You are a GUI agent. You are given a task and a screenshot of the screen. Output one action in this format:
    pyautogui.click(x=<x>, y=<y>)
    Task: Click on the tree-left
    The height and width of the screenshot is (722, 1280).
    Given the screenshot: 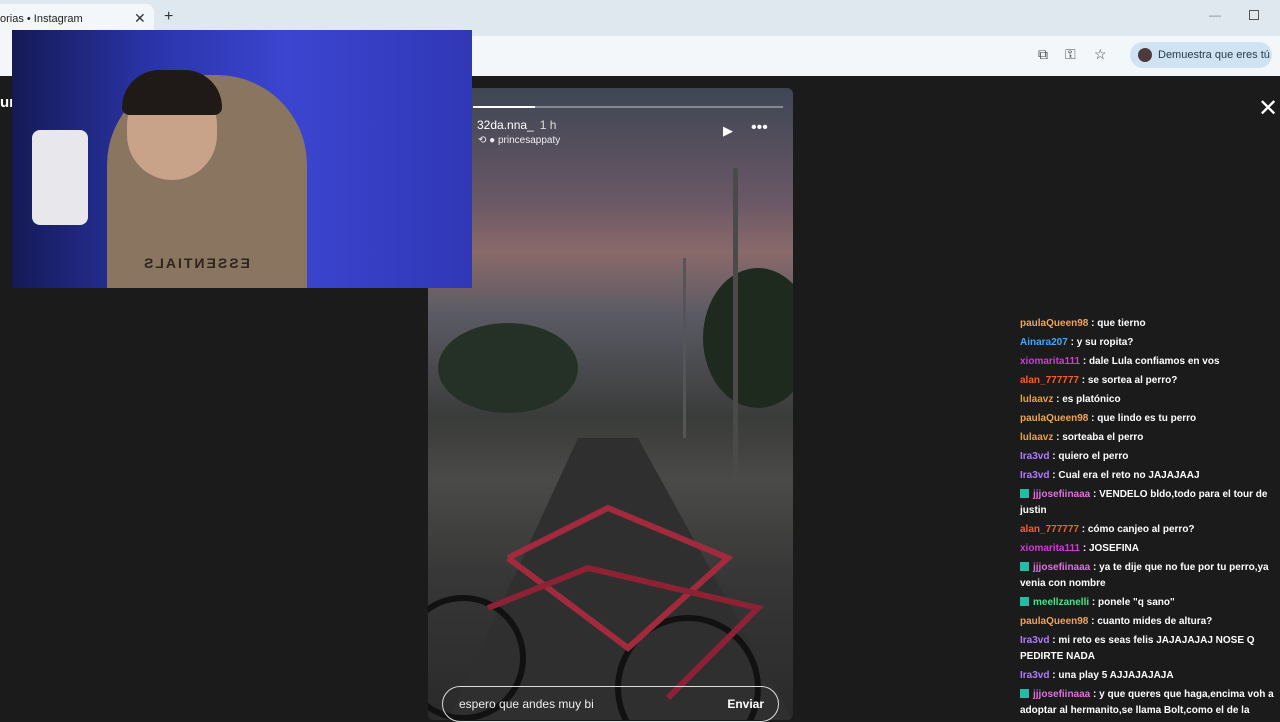 What is the action you would take?
    pyautogui.click(x=508, y=368)
    